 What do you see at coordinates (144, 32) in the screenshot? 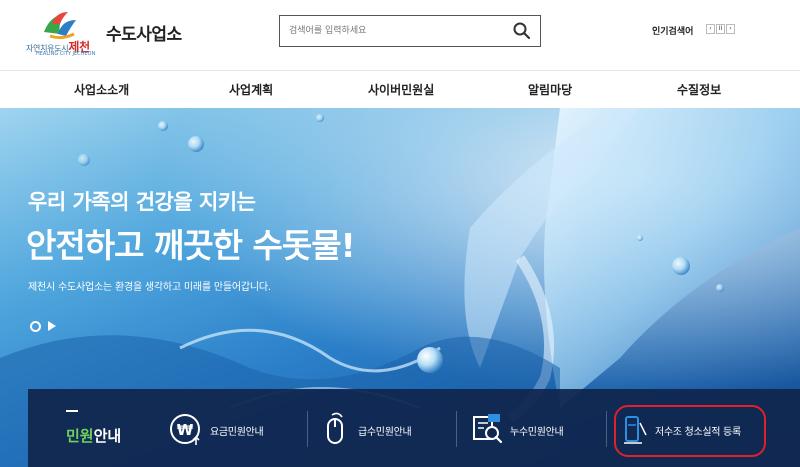
I see `site-title: 수도사업소` at bounding box center [144, 32].